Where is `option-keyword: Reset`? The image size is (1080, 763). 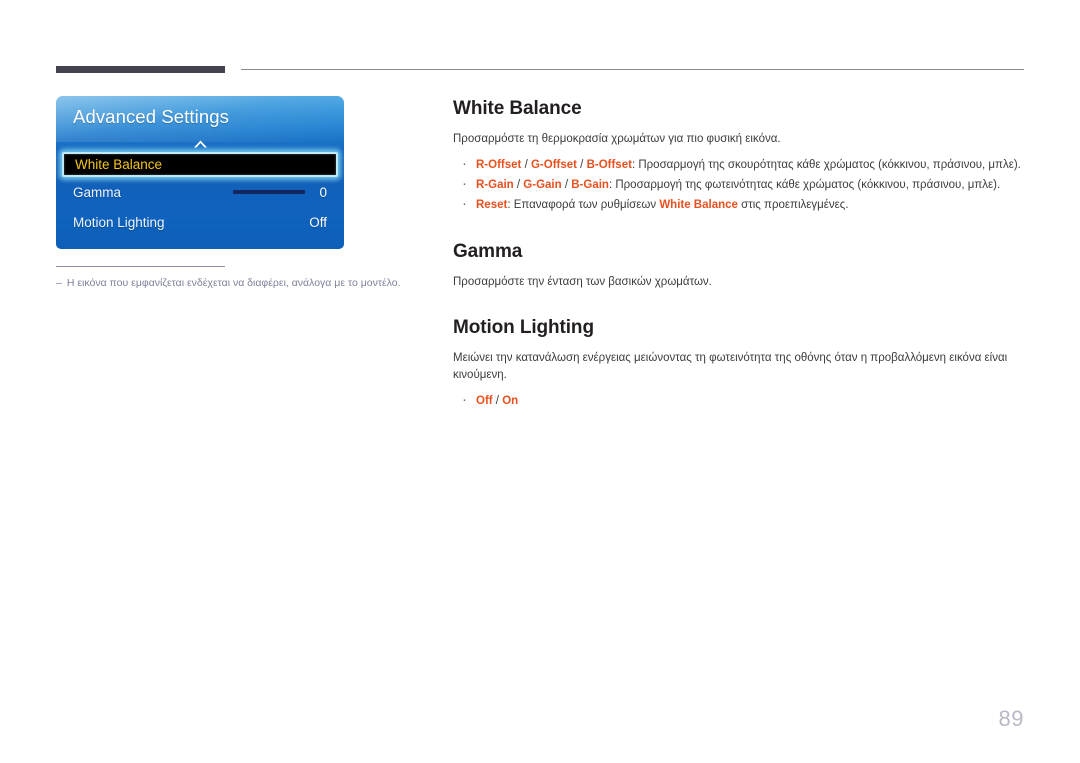 option-keyword: Reset is located at coordinates (492, 205).